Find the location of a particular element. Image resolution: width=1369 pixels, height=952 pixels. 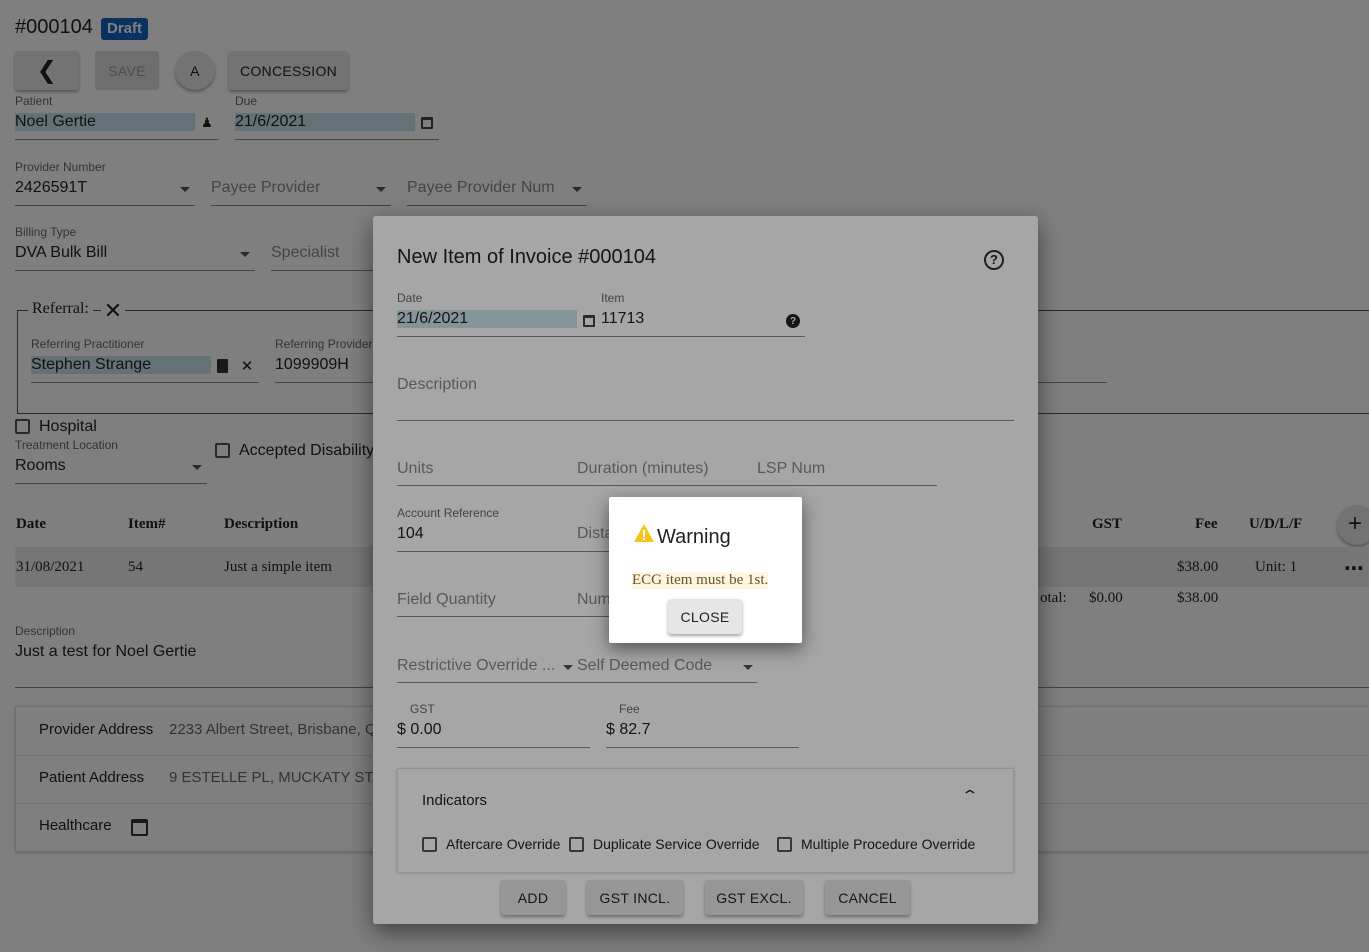

warning-icon is located at coordinates (644, 533).